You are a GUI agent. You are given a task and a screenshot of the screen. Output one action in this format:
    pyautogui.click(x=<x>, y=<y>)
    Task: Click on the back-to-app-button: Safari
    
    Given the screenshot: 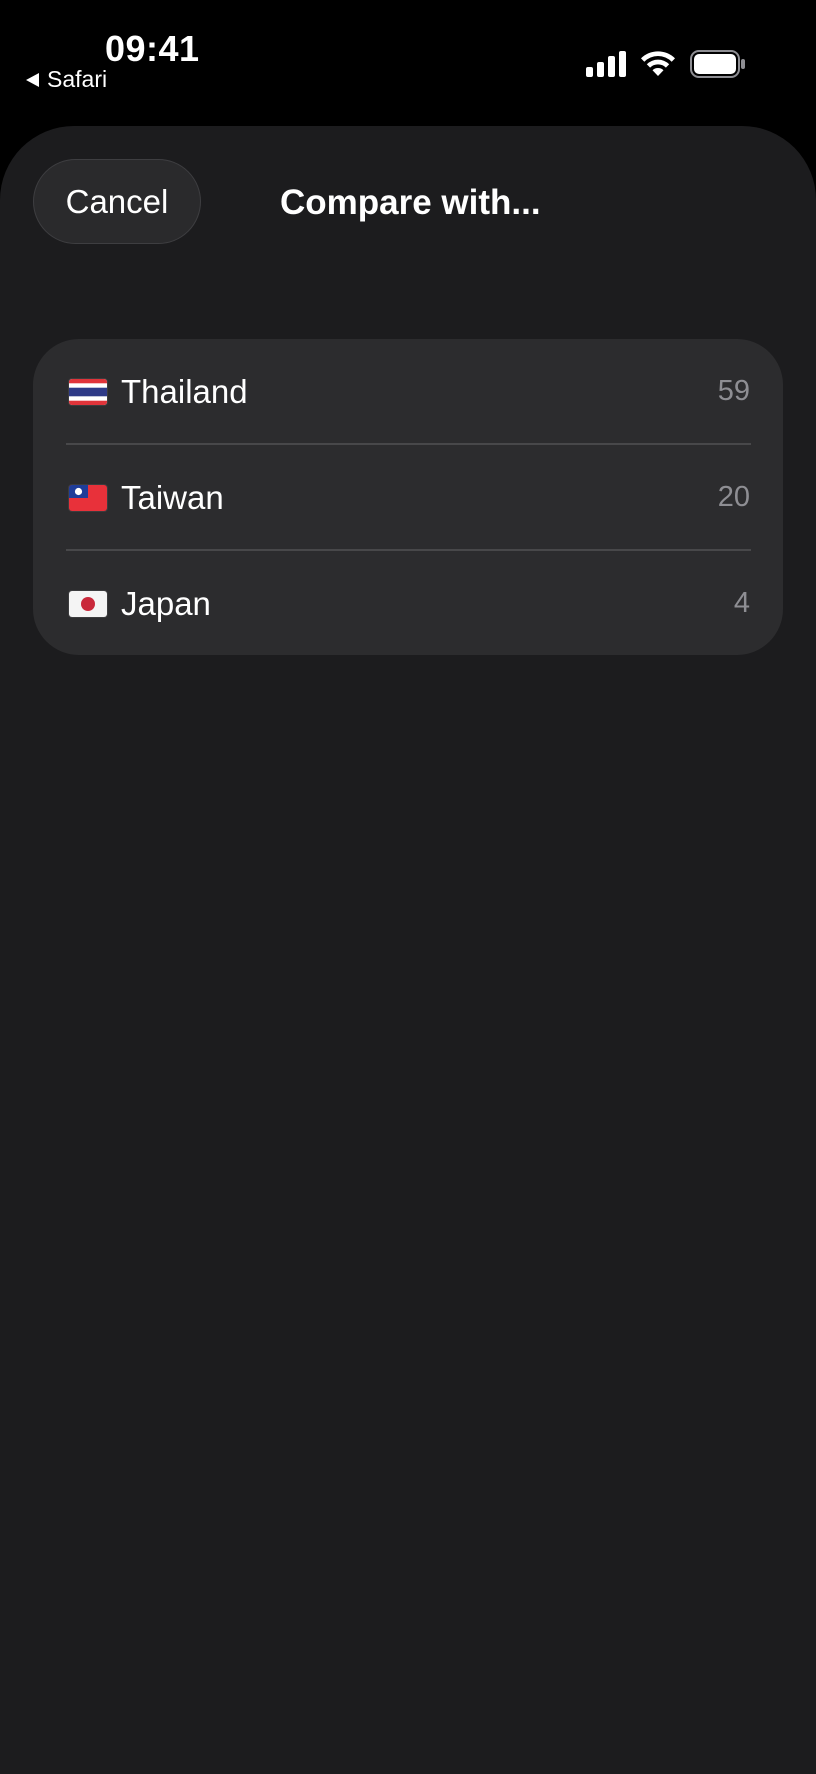 What is the action you would take?
    pyautogui.click(x=66, y=79)
    